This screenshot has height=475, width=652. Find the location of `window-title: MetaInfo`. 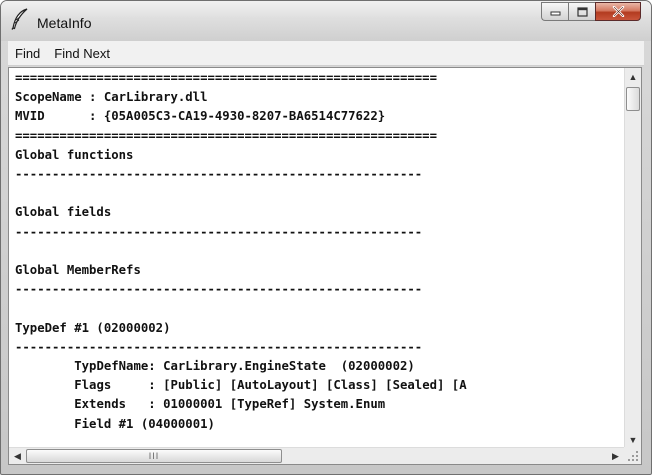

window-title: MetaInfo is located at coordinates (64, 23).